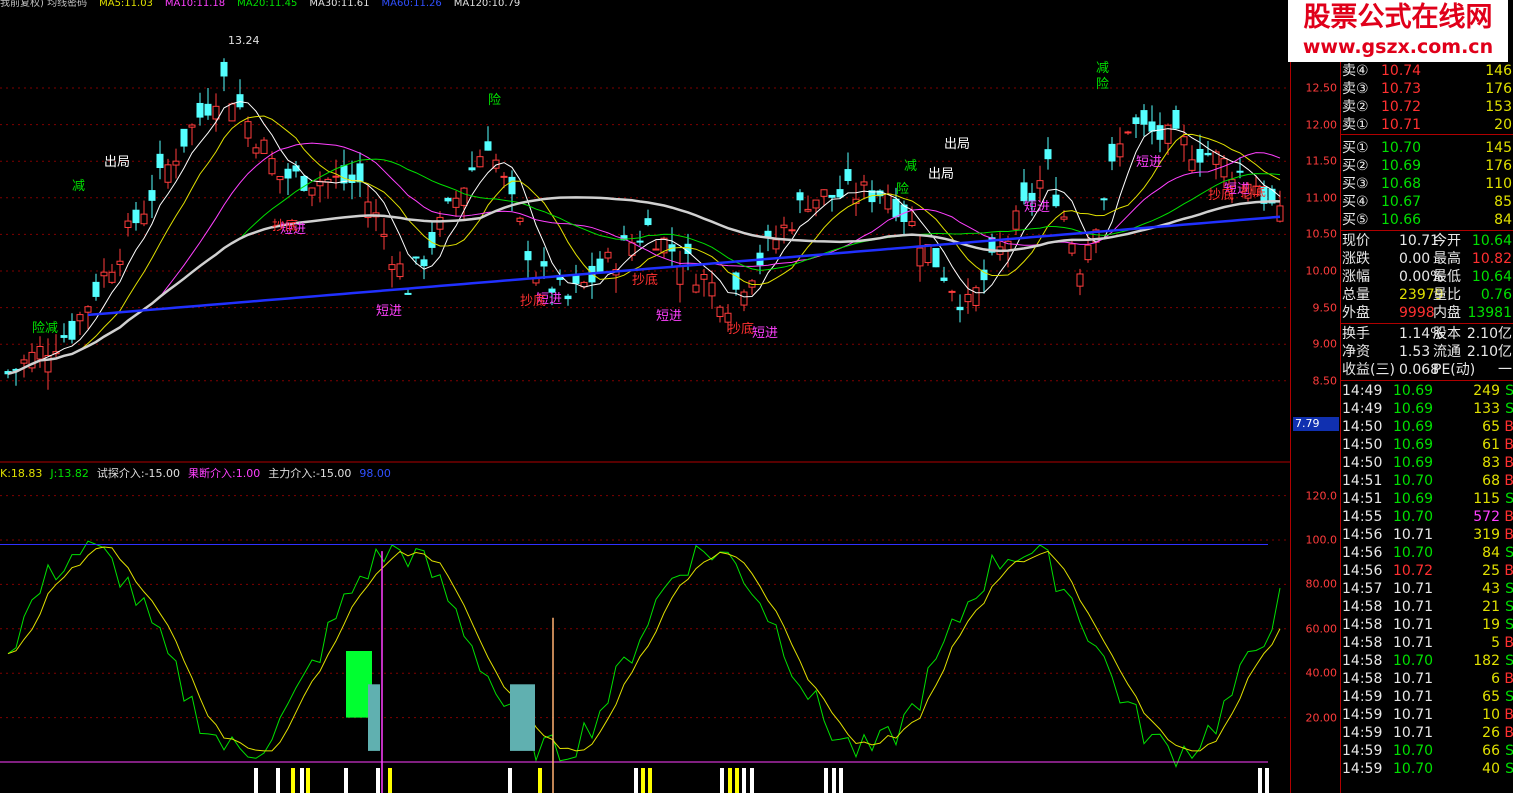  I want to click on bid-volume: 176, so click(1498, 166).